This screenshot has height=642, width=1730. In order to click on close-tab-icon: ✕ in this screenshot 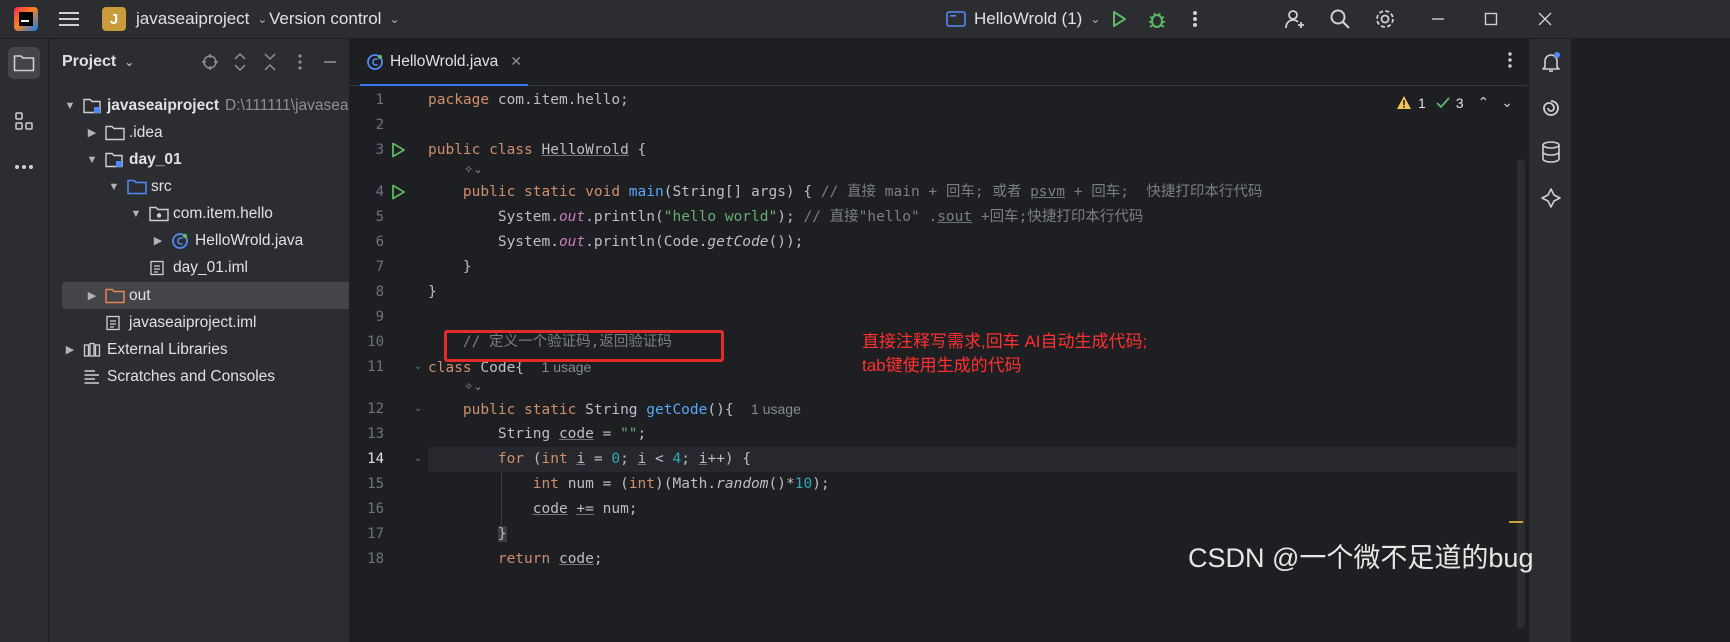, I will do `click(516, 61)`.